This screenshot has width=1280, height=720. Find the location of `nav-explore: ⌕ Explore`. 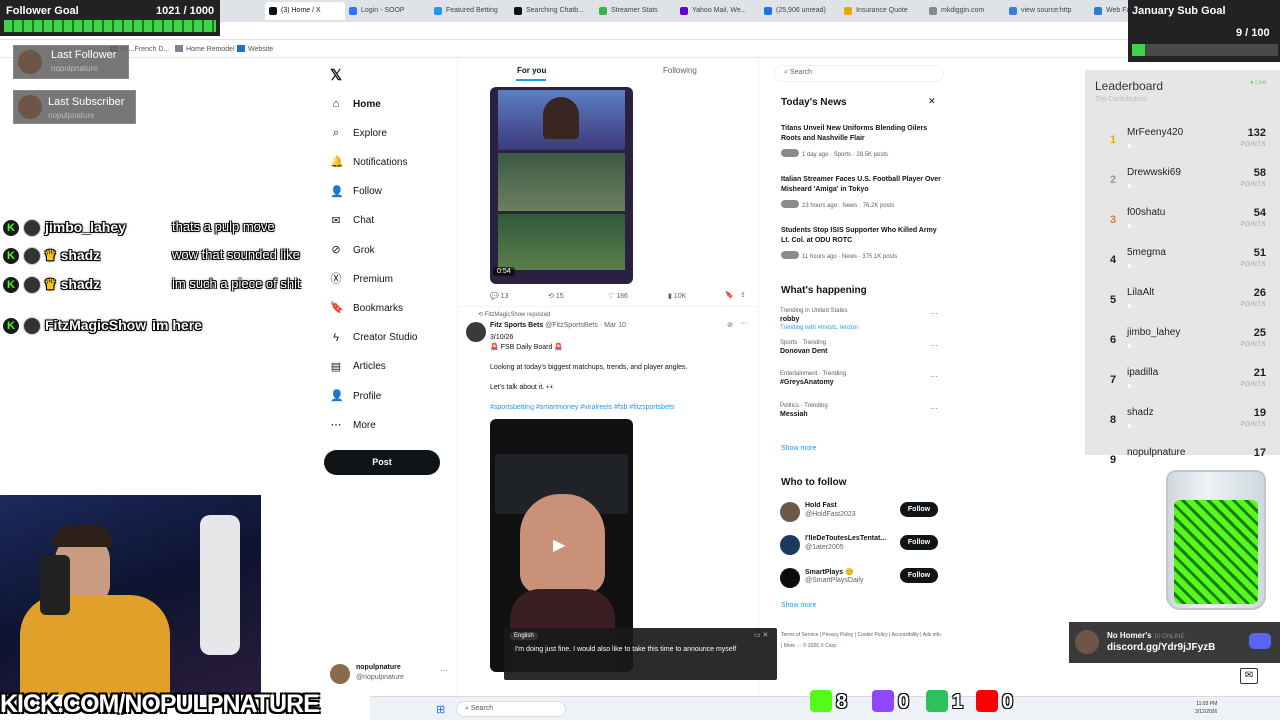

nav-explore: ⌕ Explore is located at coordinates (358, 133).